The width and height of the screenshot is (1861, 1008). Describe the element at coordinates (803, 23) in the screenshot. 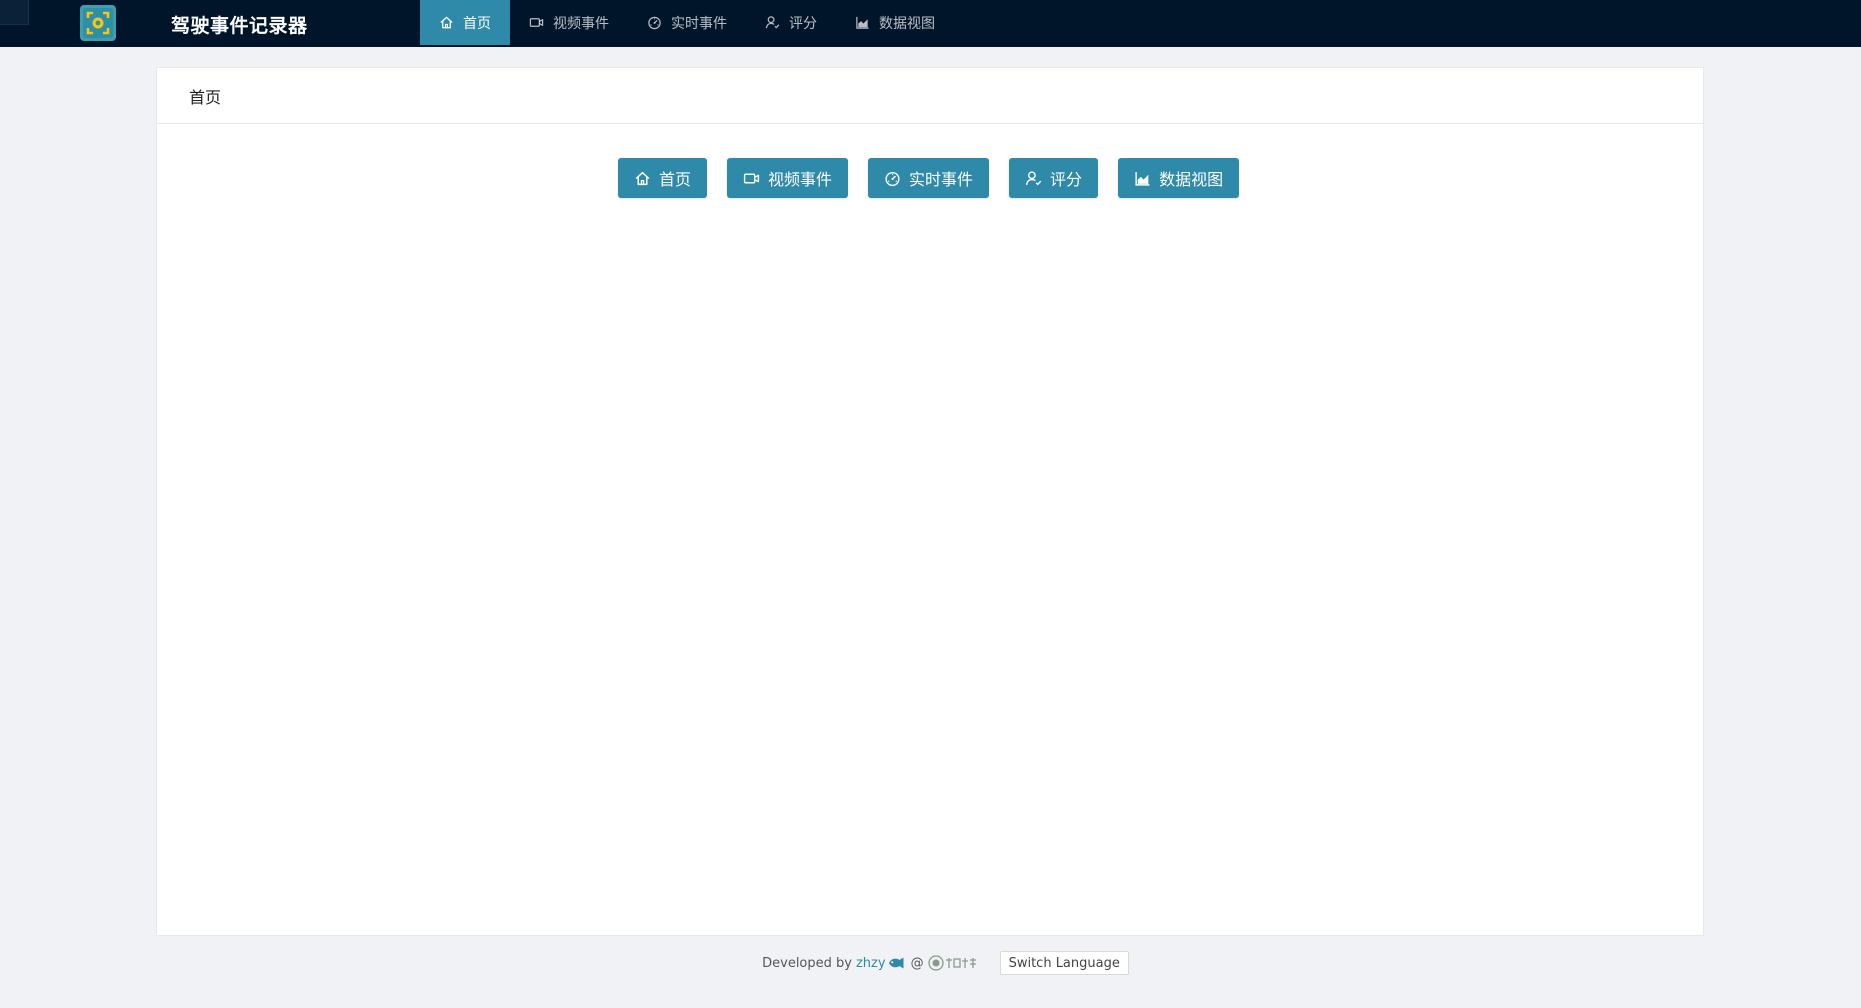

I see `nav-item-label: 评分` at that location.